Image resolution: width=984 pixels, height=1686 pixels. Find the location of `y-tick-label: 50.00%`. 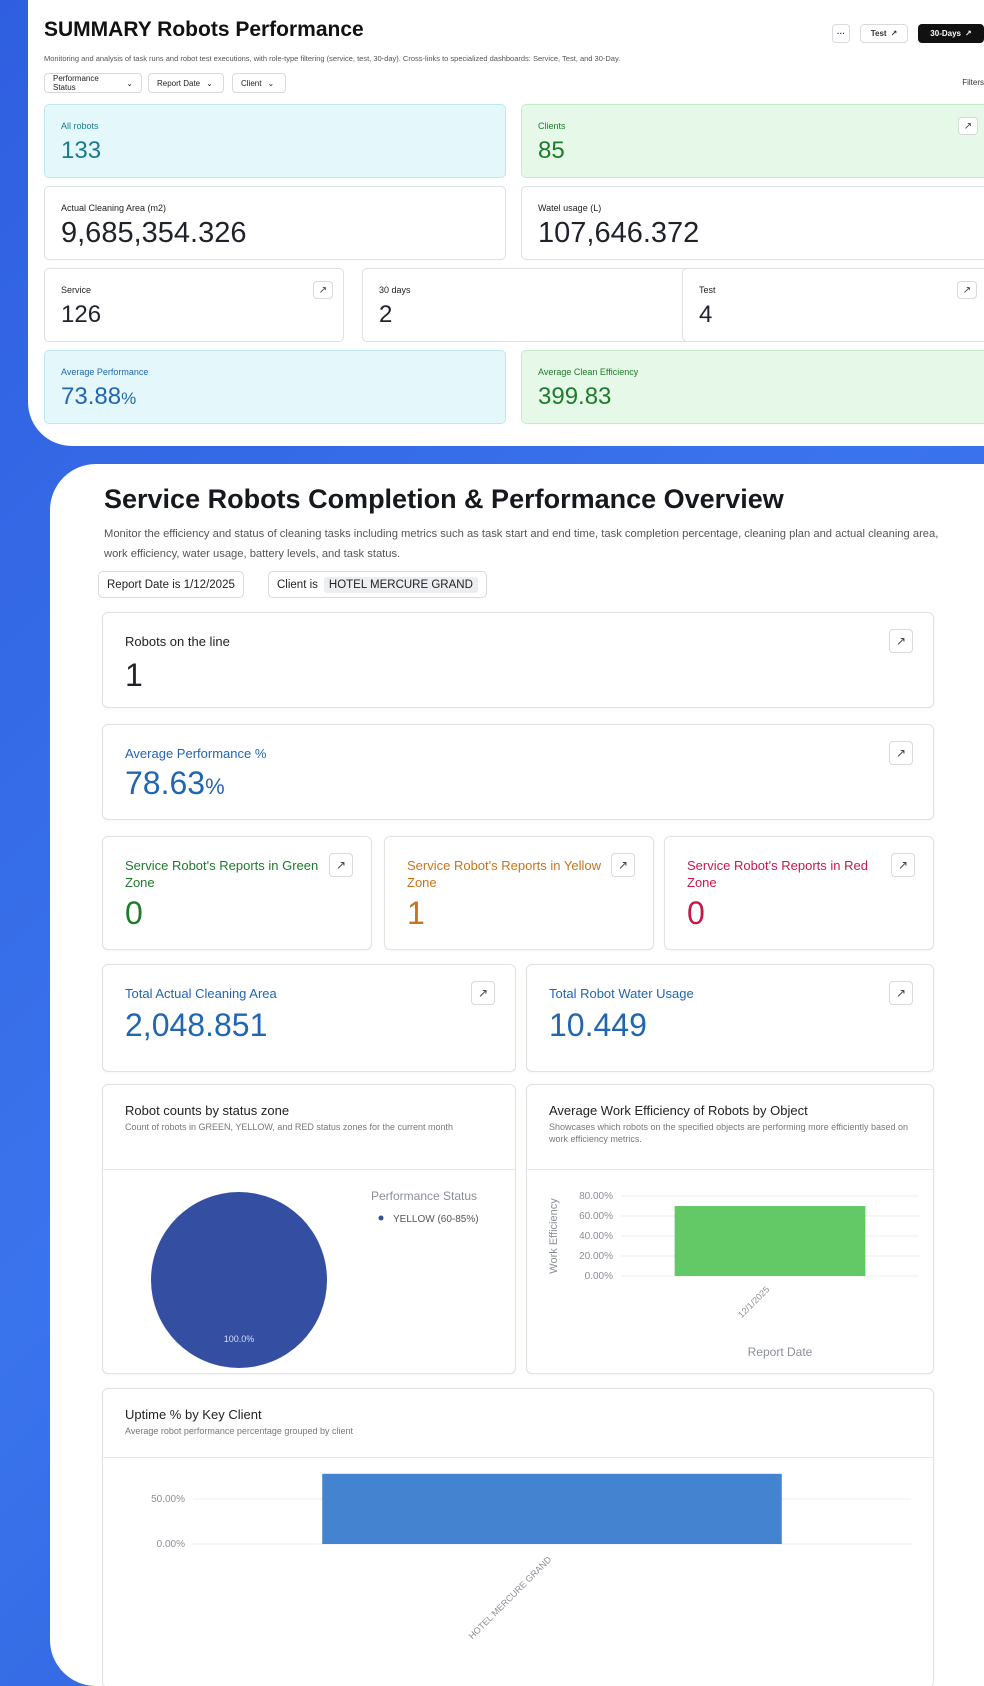

y-tick-label: 50.00% is located at coordinates (168, 1499).